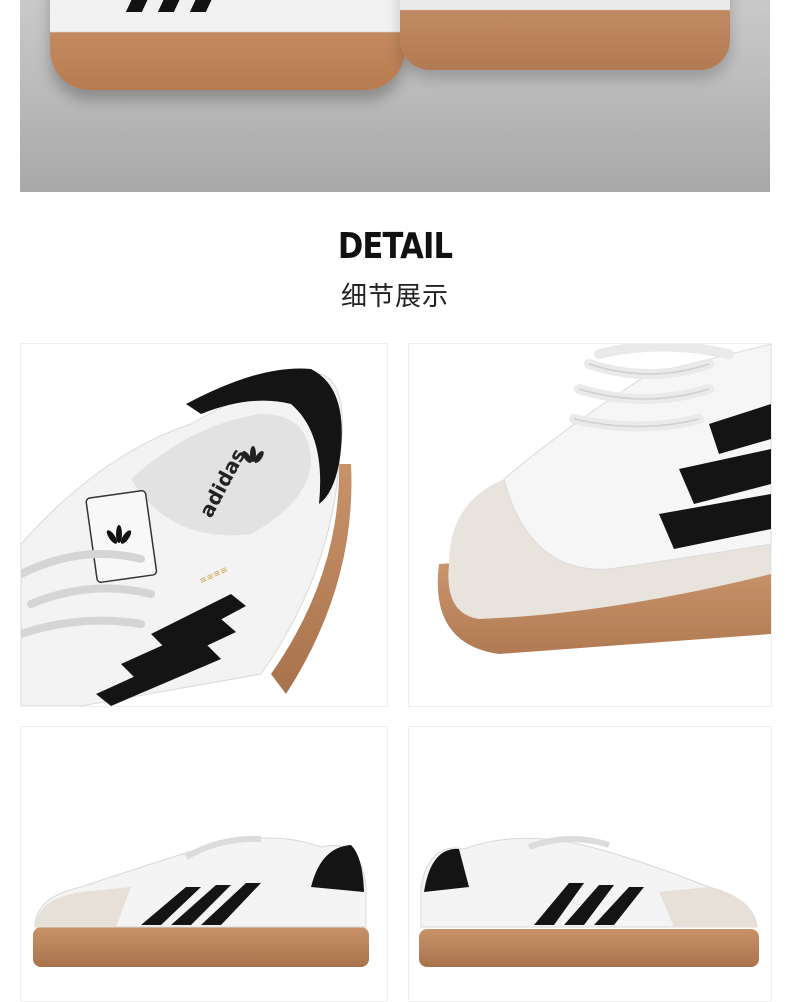 This screenshot has height=1002, width=790. What do you see at coordinates (204, 864) in the screenshot?
I see `side-view-left-photo` at bounding box center [204, 864].